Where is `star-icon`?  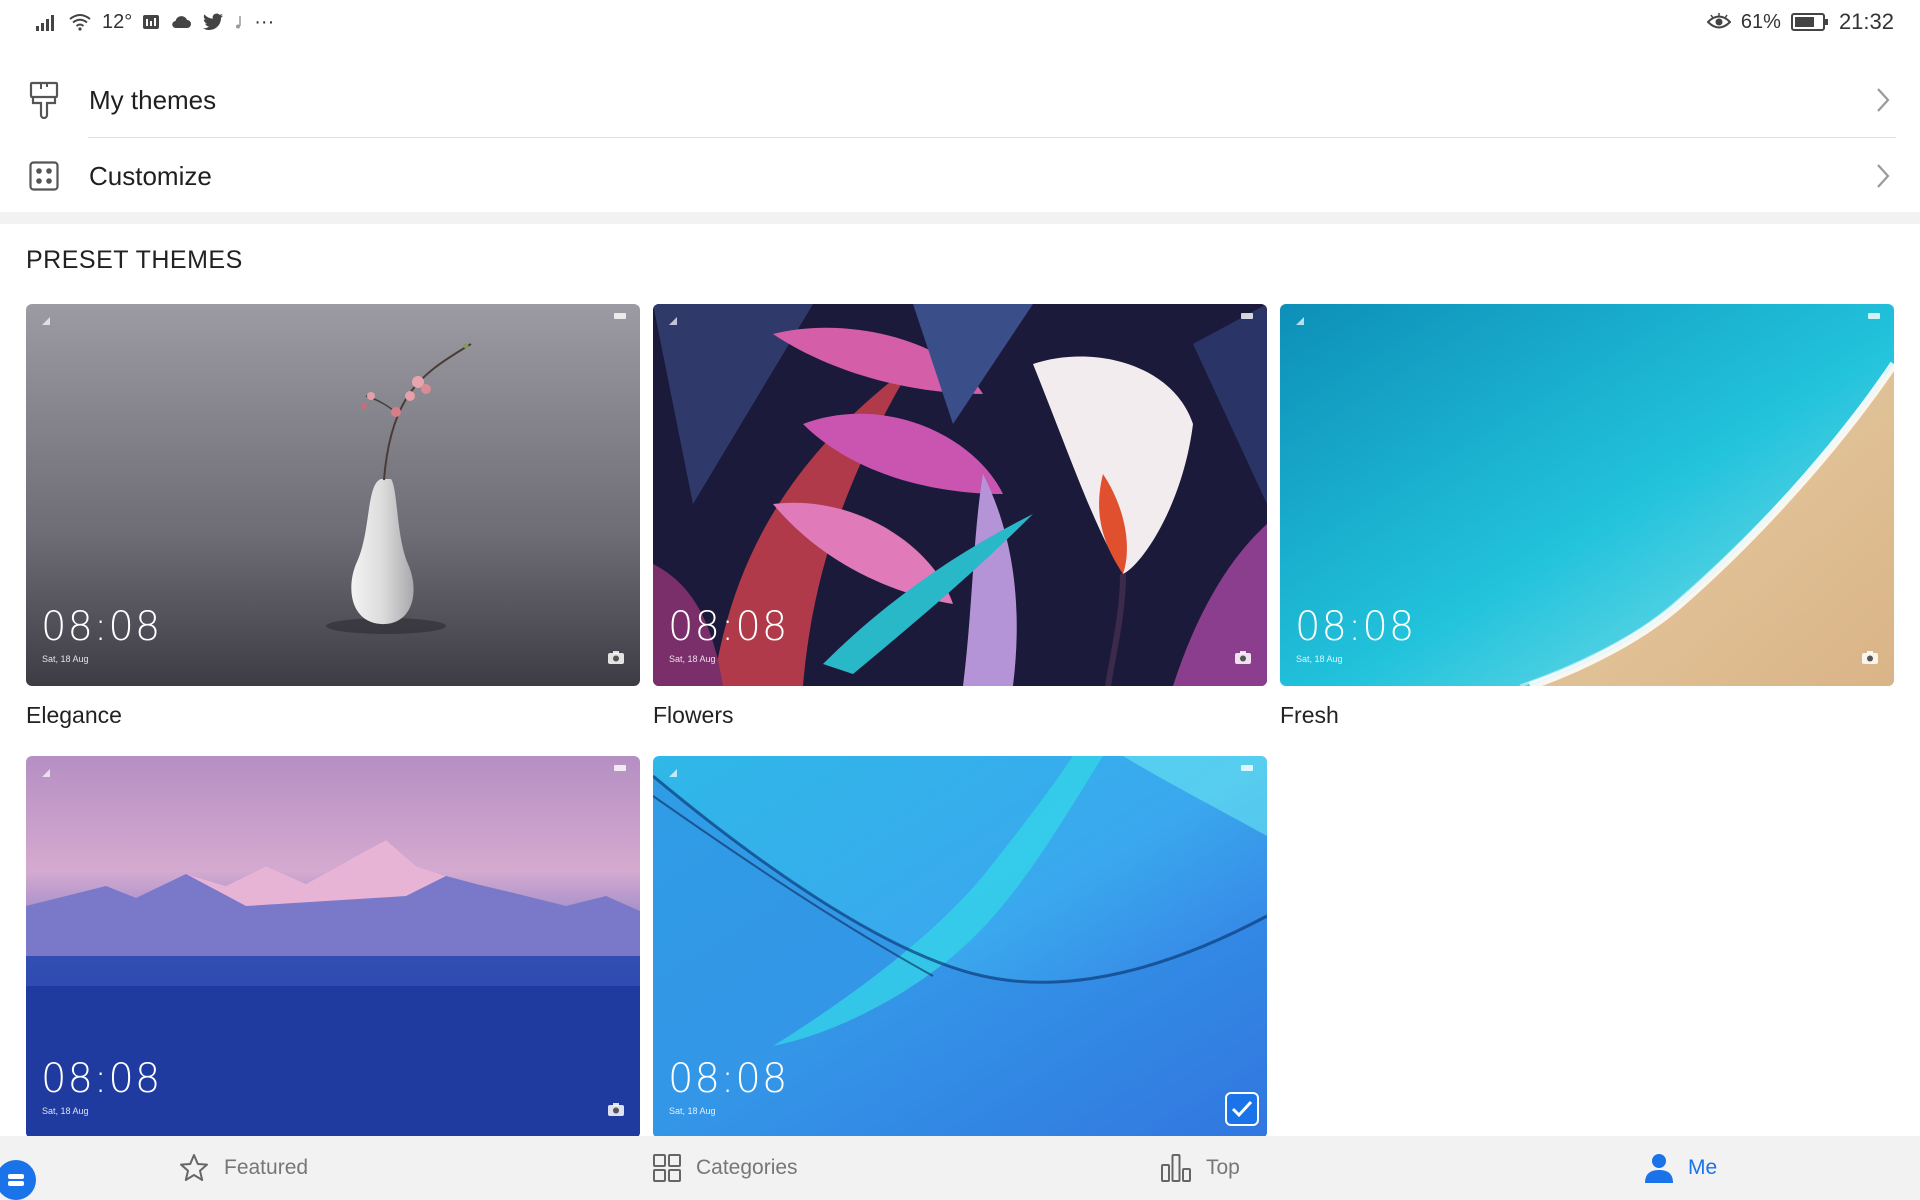 star-icon is located at coordinates (194, 1167).